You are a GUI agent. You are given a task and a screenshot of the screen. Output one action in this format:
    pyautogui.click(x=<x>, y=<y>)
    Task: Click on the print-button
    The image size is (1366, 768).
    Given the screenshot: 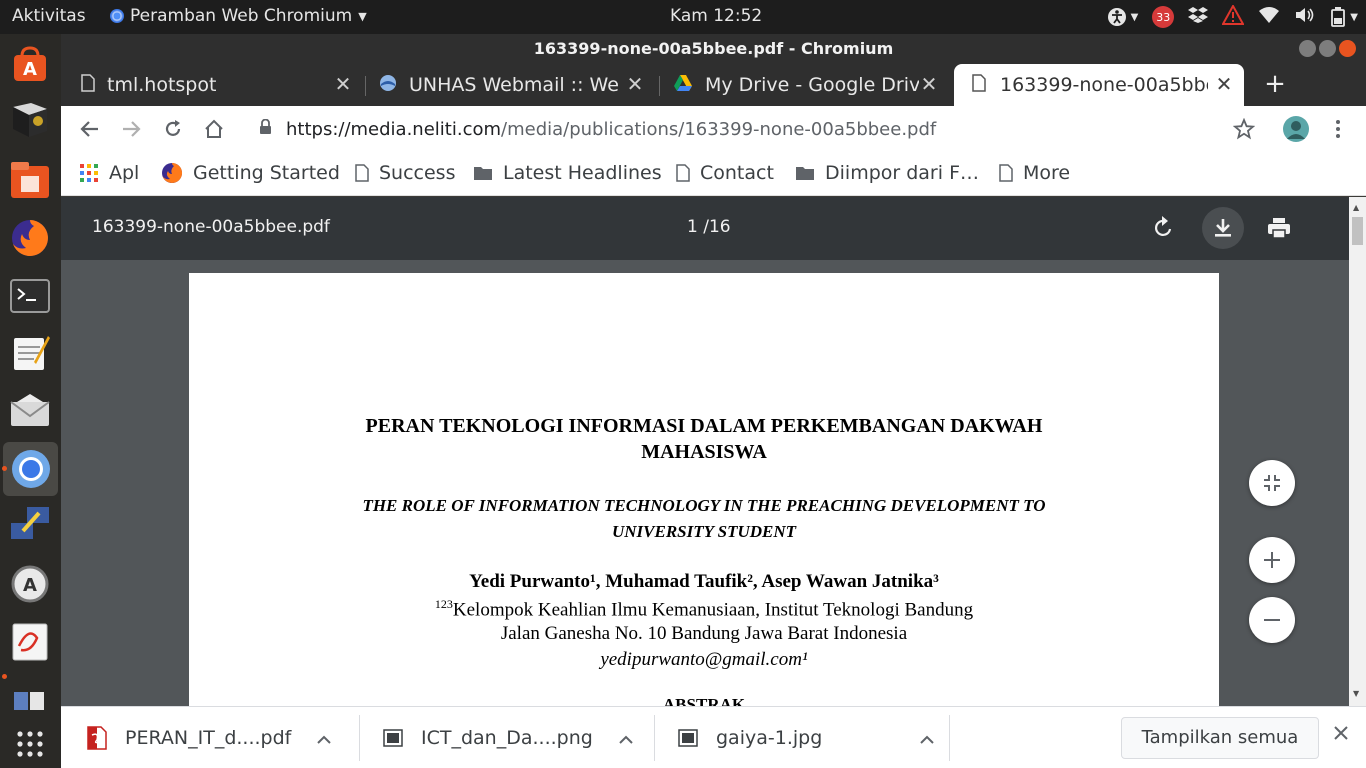 What is the action you would take?
    pyautogui.click(x=1279, y=230)
    